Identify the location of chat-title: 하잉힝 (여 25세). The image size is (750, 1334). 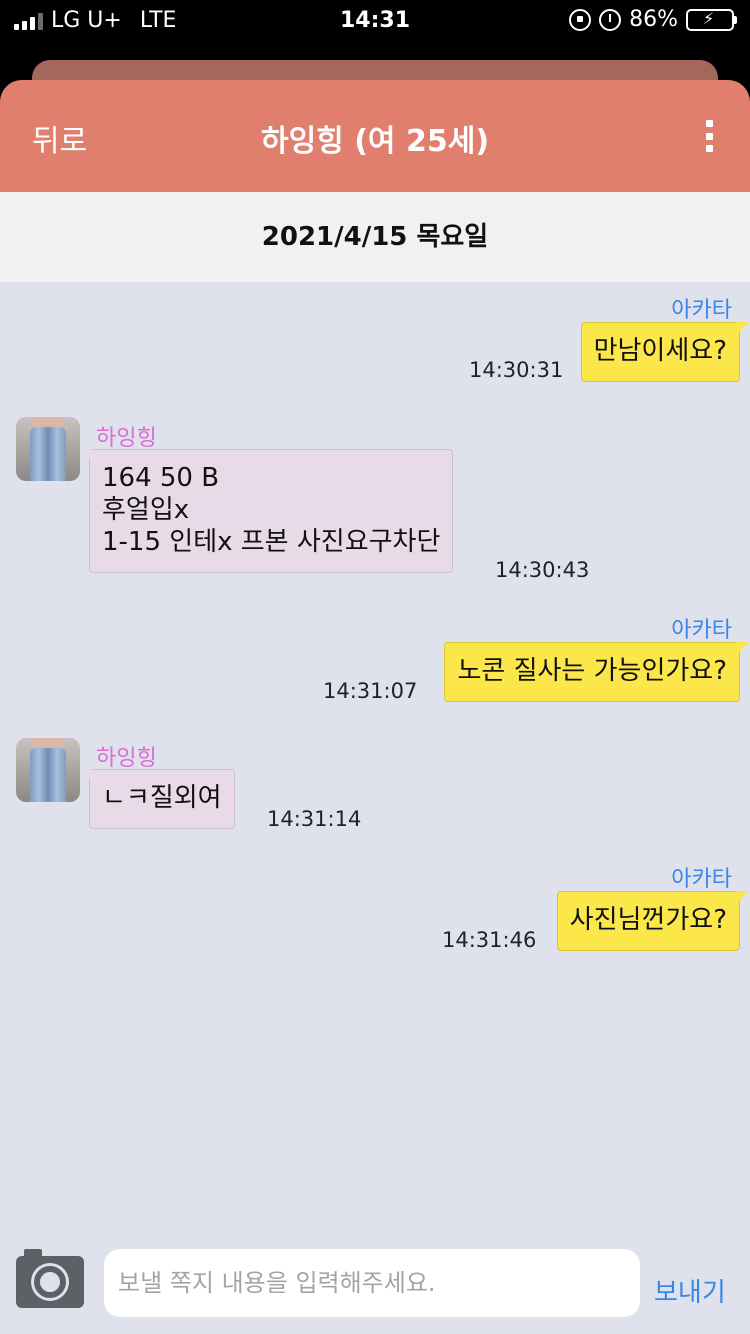
(375, 141).